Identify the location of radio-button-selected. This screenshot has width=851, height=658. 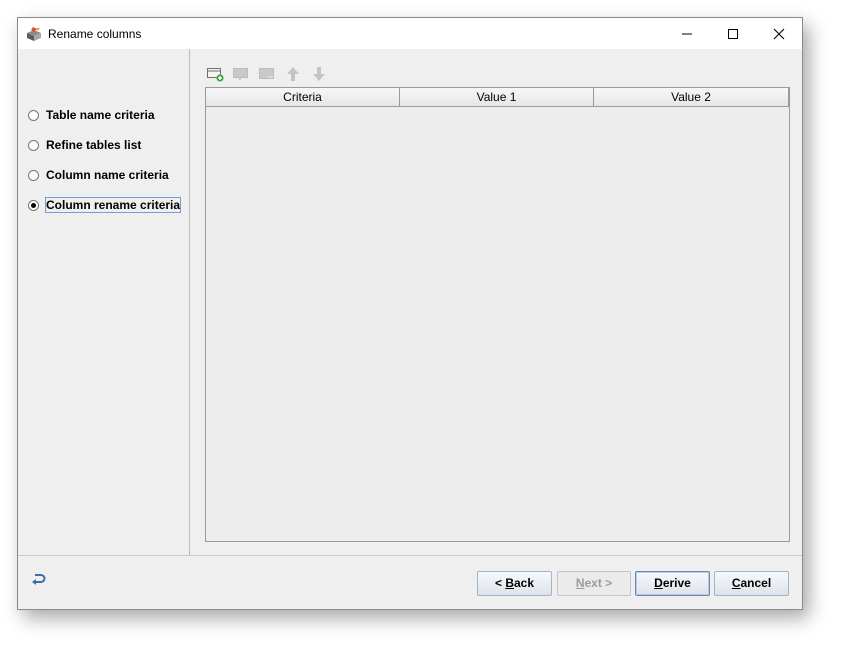
(33, 205).